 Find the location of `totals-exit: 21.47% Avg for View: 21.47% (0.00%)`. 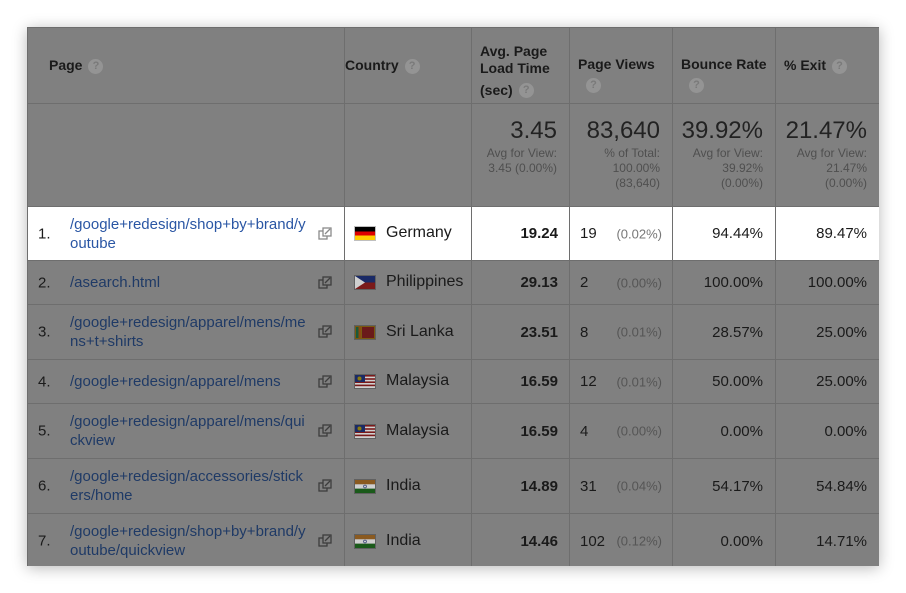

totals-exit: 21.47% Avg for View: 21.47% (0.00%) is located at coordinates (827, 155).